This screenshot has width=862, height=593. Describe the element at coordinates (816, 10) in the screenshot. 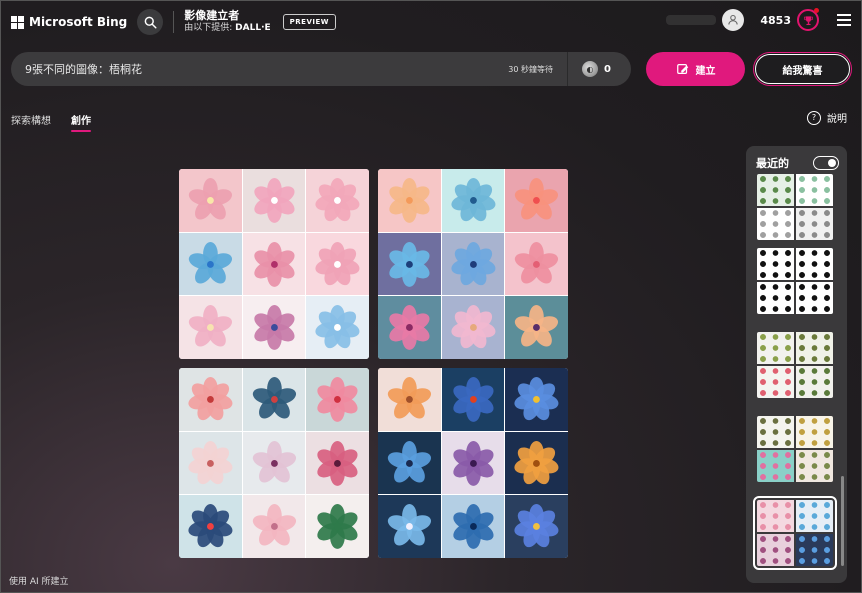

I see `notification-dot` at that location.